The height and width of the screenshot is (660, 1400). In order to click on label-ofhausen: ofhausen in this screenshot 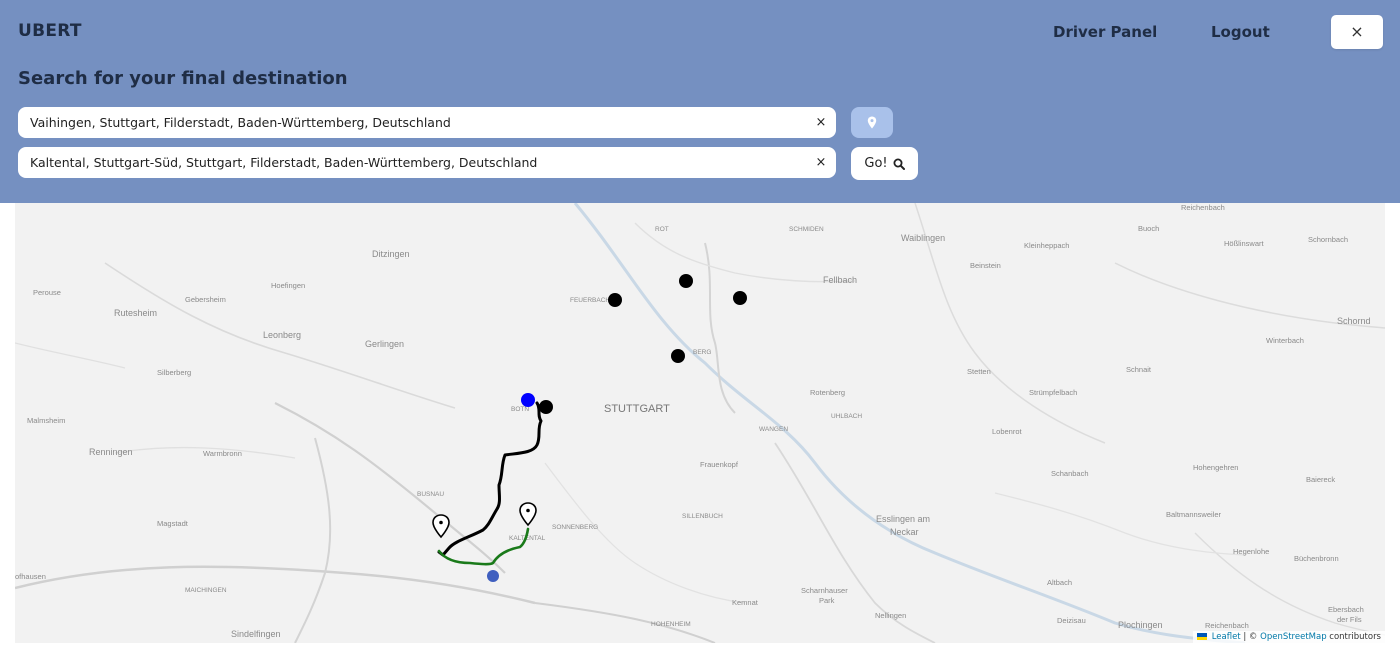, I will do `click(30, 576)`.